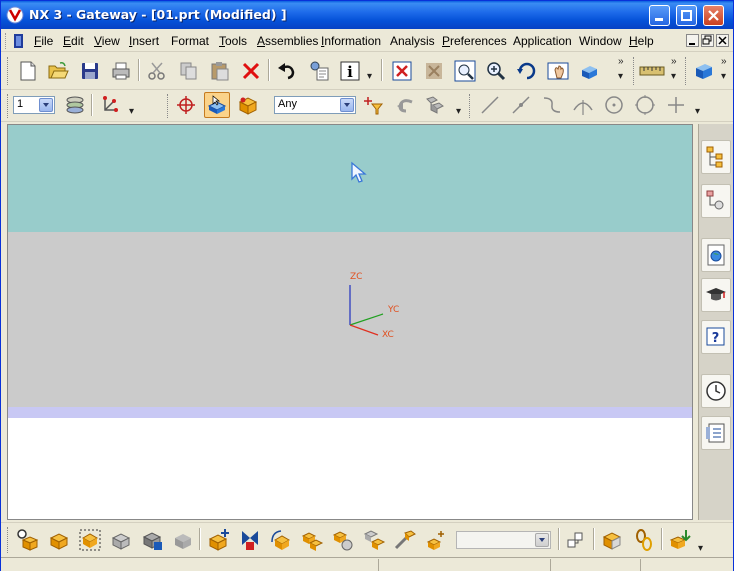 The width and height of the screenshot is (734, 571). Describe the element at coordinates (28, 540) in the screenshot. I see `find-component-button` at that location.